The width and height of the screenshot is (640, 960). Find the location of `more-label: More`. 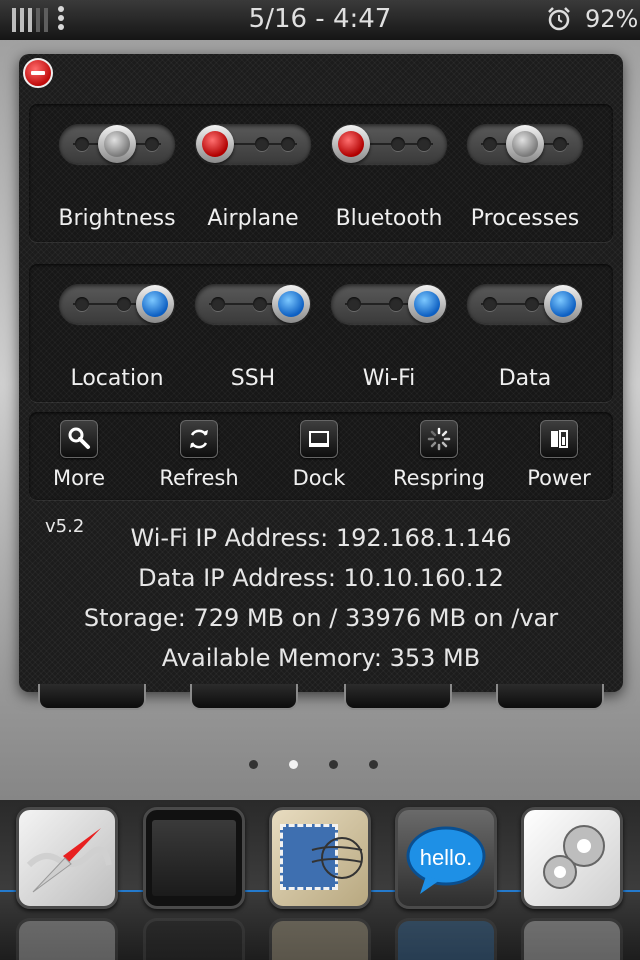

more-label: More is located at coordinates (79, 478).